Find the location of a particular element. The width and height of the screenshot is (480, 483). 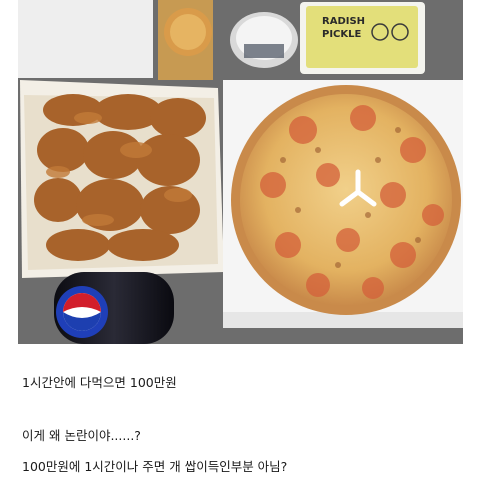

post-line-3: 100만원에 1시간이나 주면 개 쌉이득인부분 아님? is located at coordinates (155, 466).